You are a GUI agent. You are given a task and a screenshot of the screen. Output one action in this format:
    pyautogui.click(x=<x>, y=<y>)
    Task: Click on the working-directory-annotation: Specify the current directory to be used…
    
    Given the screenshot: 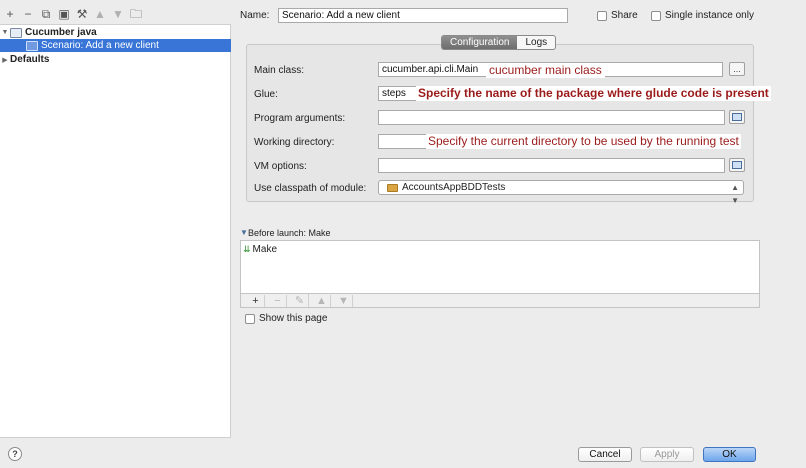 What is the action you would take?
    pyautogui.click(x=583, y=141)
    